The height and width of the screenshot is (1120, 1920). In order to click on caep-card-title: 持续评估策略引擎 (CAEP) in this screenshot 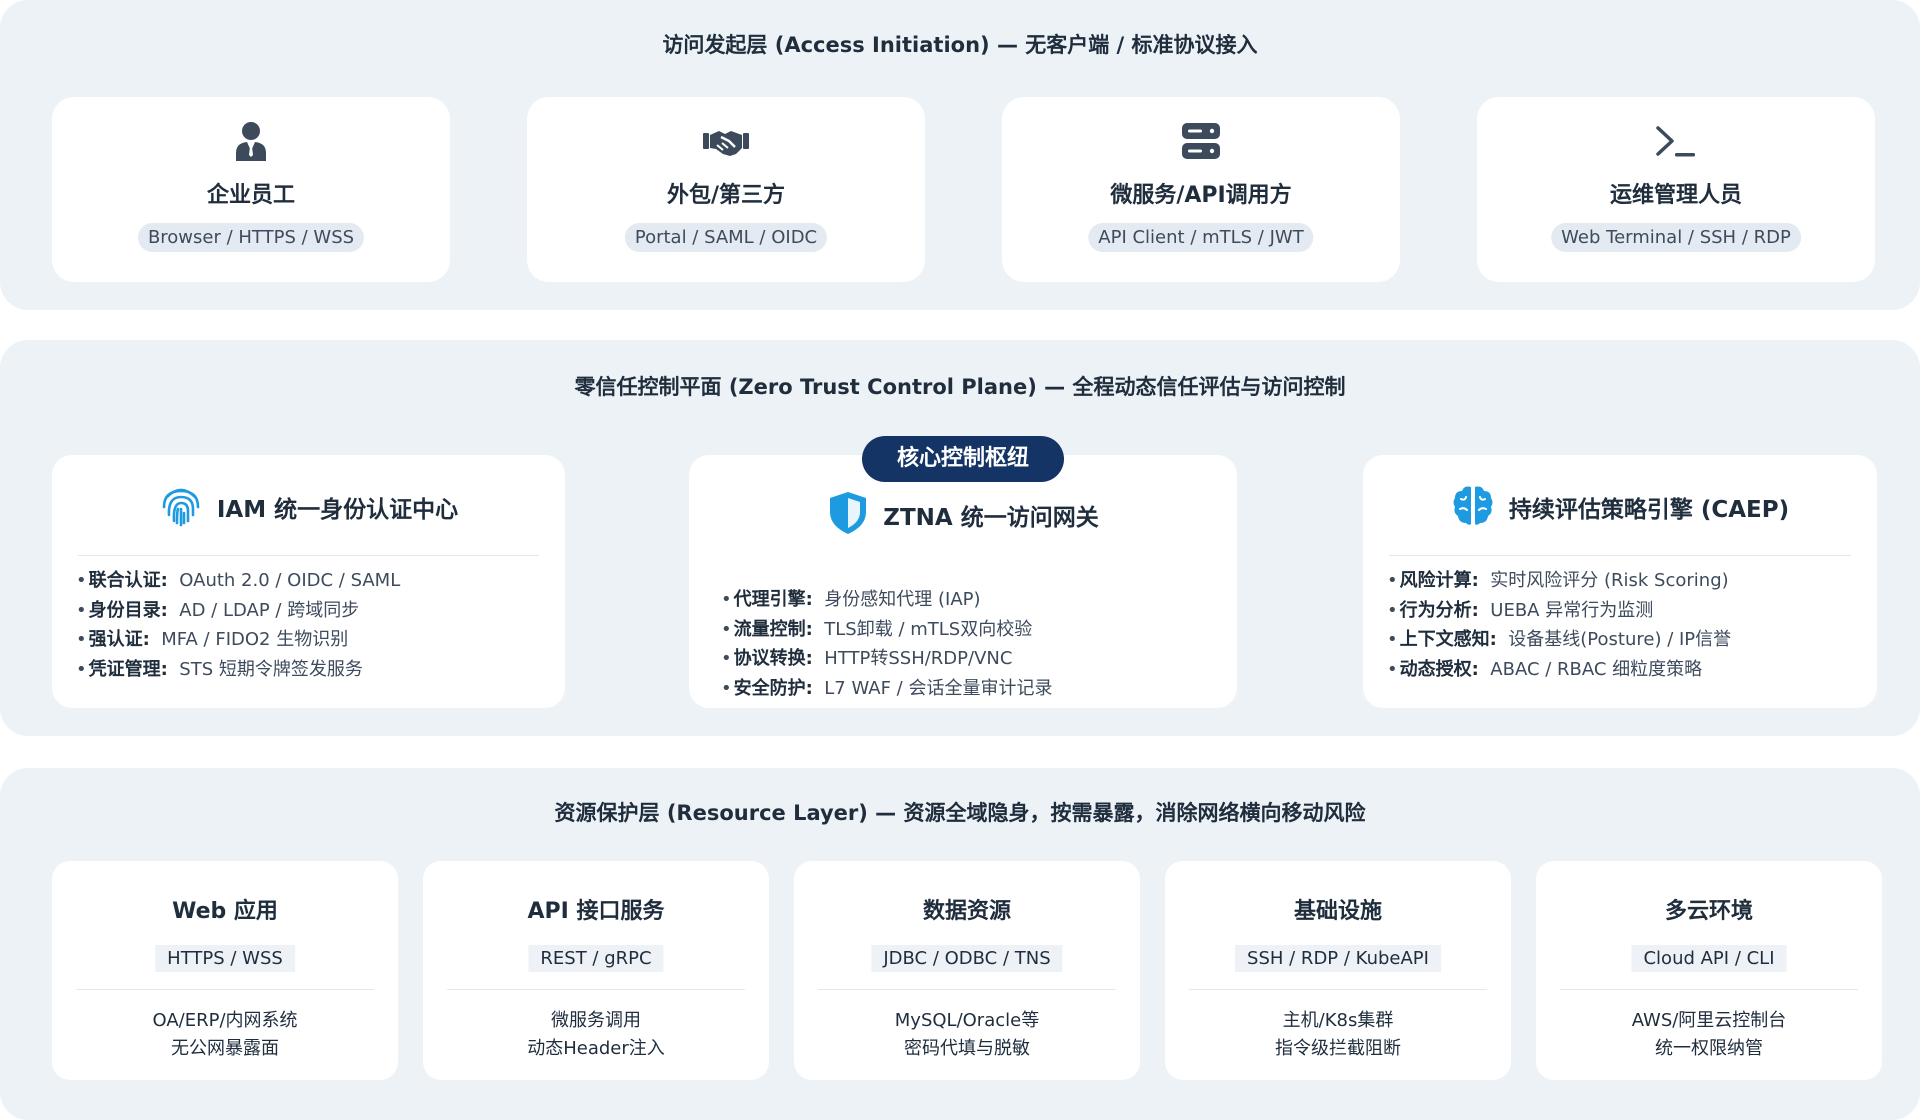, I will do `click(1649, 510)`.